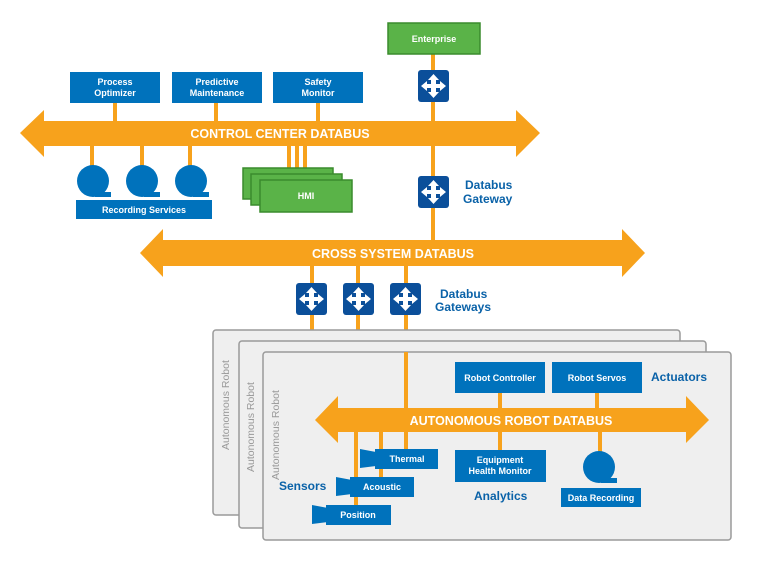 The height and width of the screenshot is (562, 760). I want to click on data-recording-label: Data Recording, so click(601, 498).